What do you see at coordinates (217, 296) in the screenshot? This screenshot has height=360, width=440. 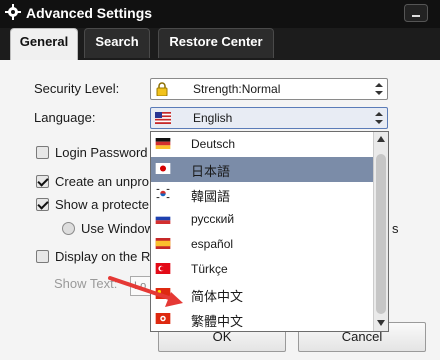 I see `language-option-label: 简体中文` at bounding box center [217, 296].